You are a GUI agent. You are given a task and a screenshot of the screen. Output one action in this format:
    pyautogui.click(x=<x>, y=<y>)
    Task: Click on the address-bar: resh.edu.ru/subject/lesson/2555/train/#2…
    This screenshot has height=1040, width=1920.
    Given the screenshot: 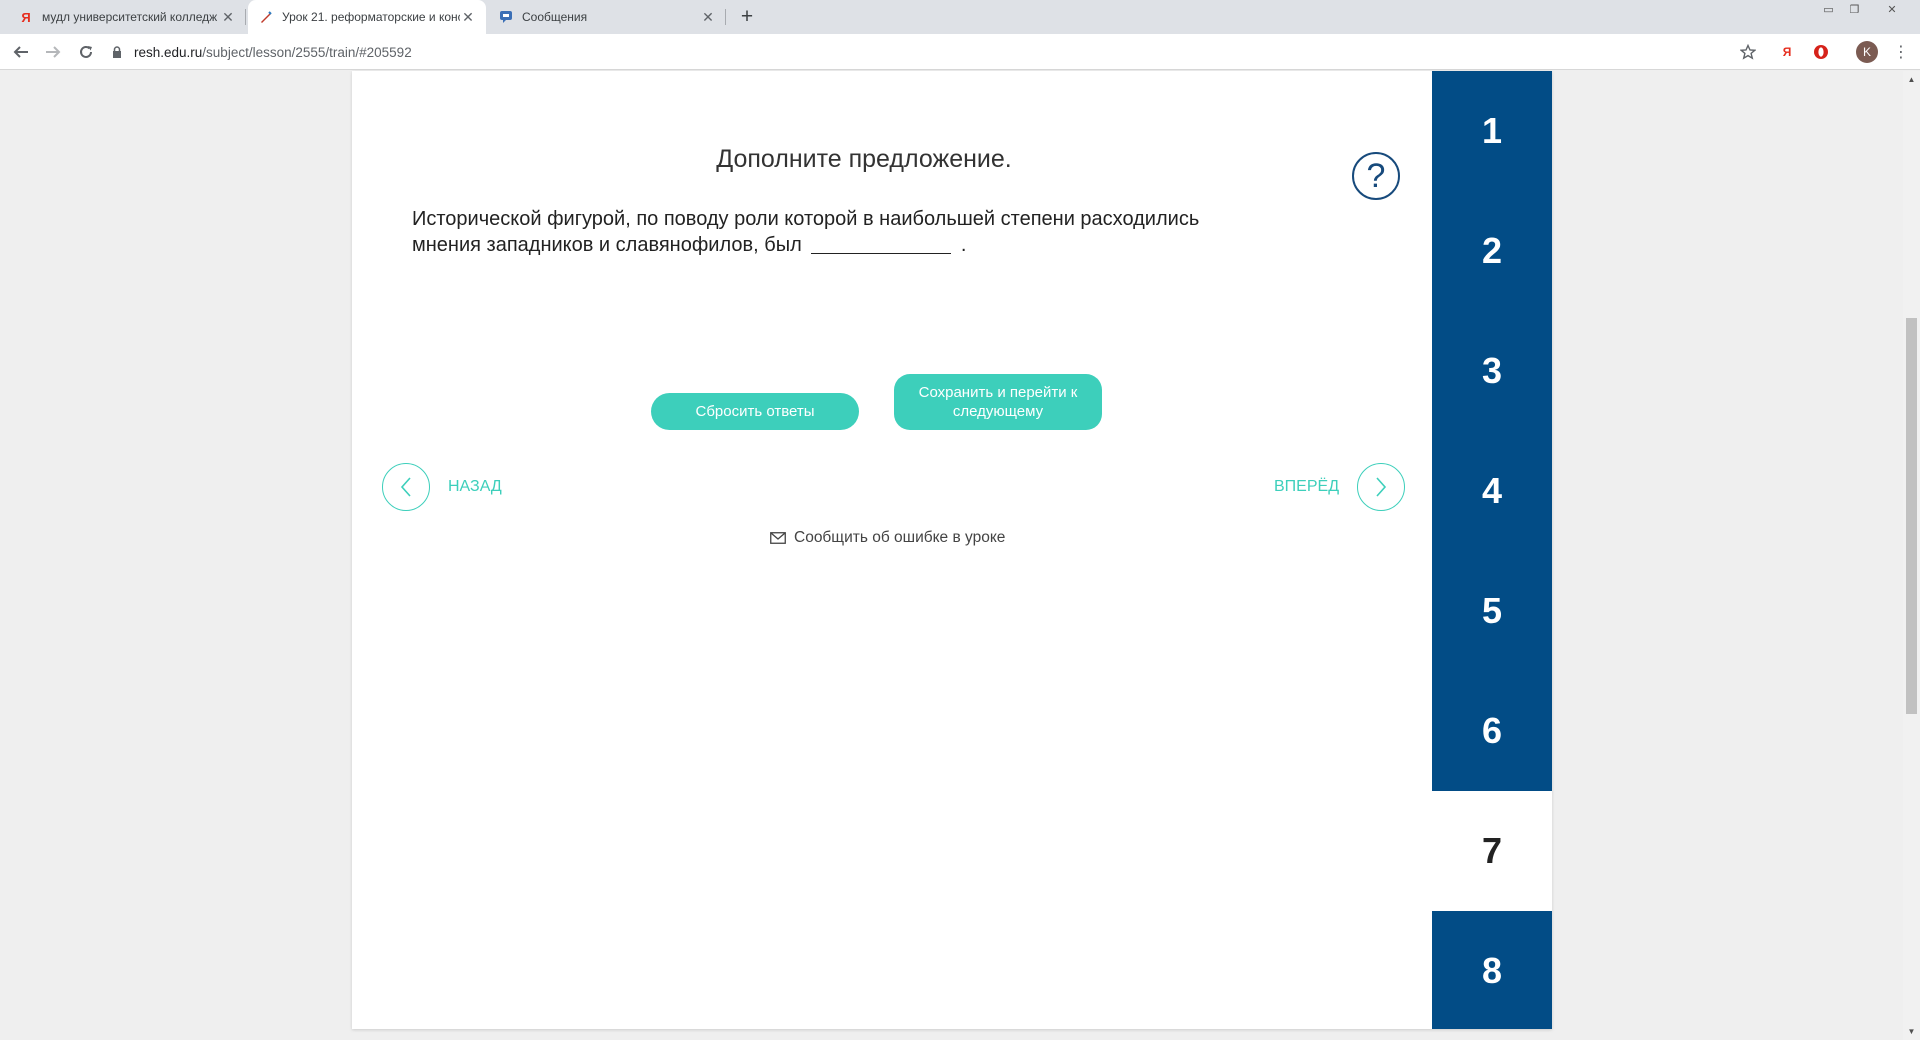 What is the action you would take?
    pyautogui.click(x=937, y=52)
    